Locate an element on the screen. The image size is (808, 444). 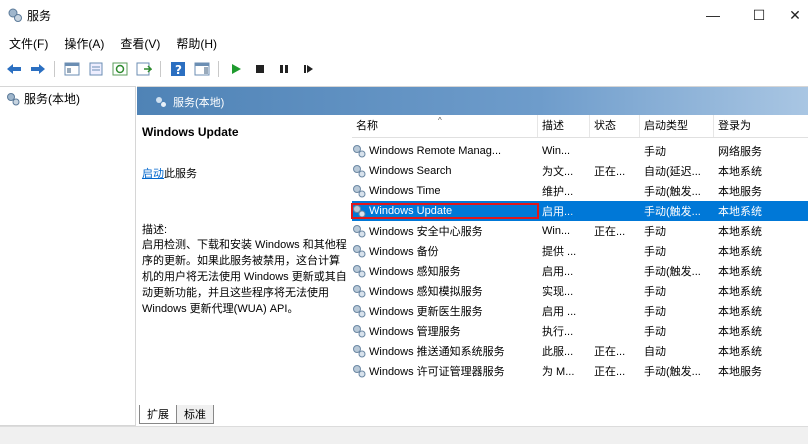
table-row: Windows 管理服务 执行... 手动 本地系统 is located at coordinates (580, 331).